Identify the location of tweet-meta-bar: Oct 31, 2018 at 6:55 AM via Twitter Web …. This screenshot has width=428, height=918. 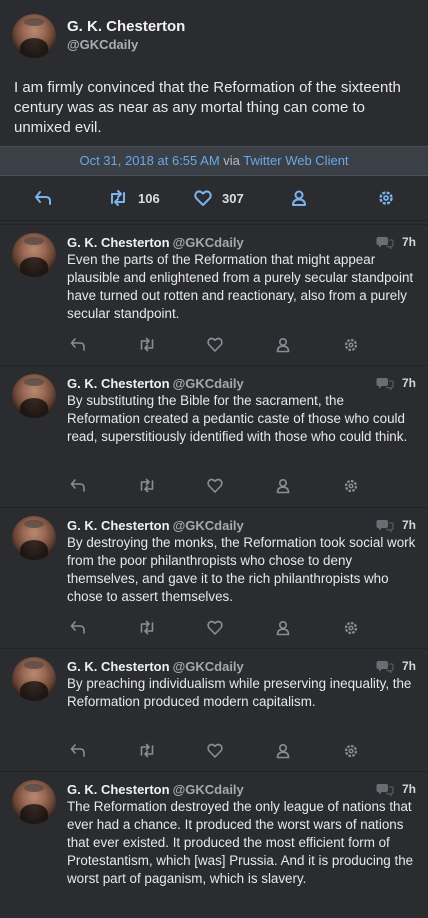
(214, 161).